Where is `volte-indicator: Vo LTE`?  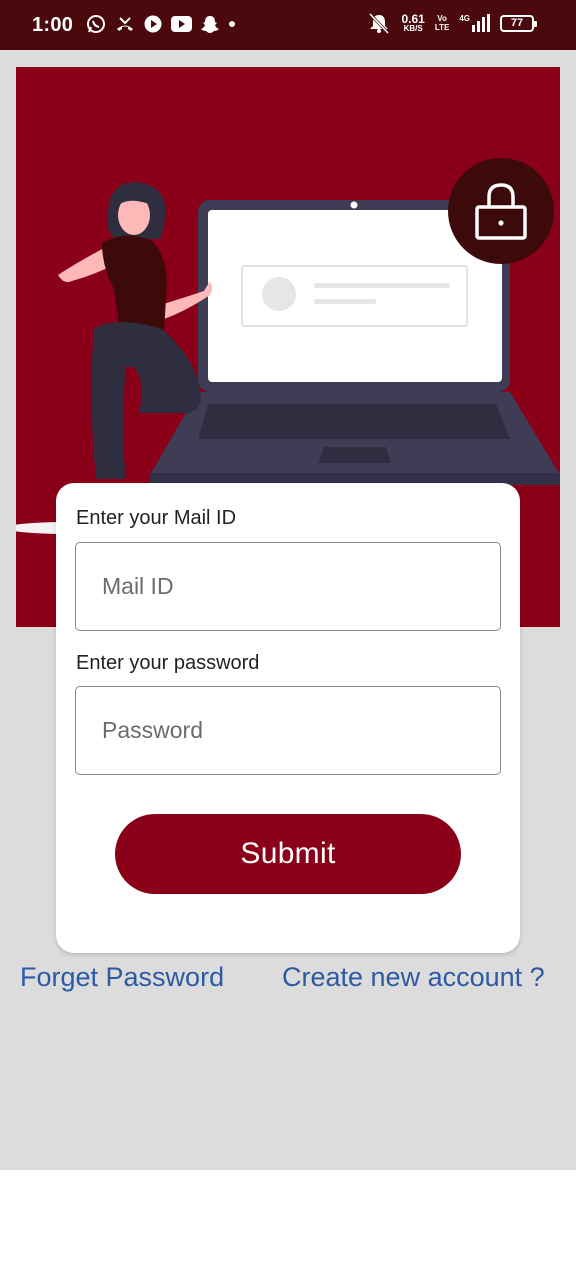
volte-indicator: Vo LTE is located at coordinates (442, 23).